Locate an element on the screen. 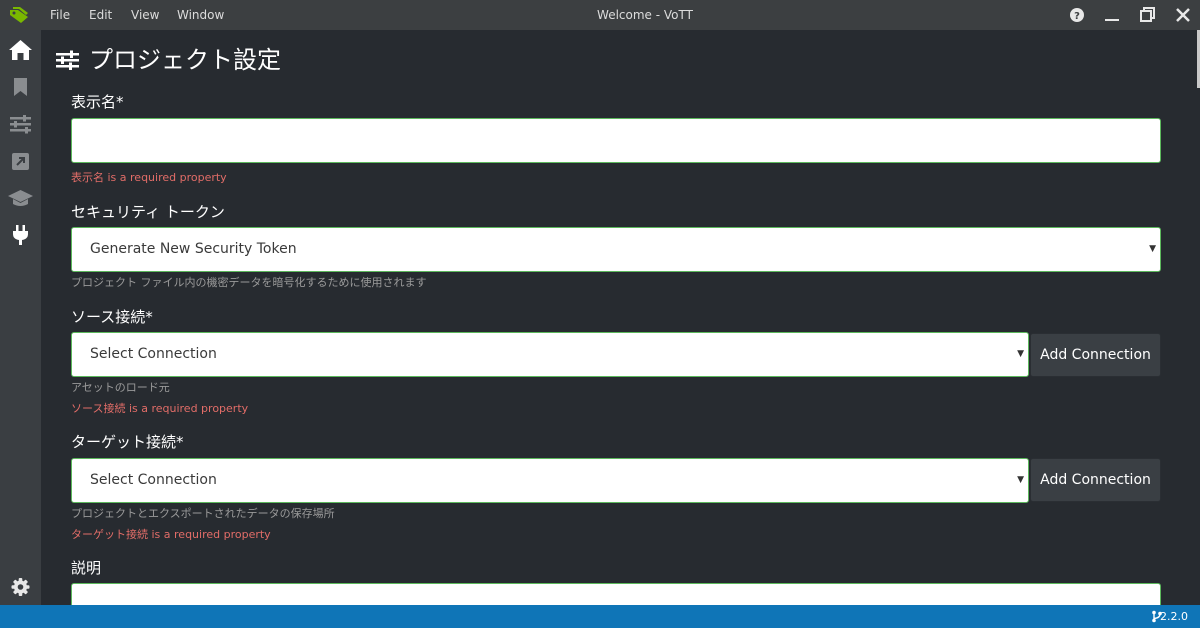  close-button is located at coordinates (1183, 15).